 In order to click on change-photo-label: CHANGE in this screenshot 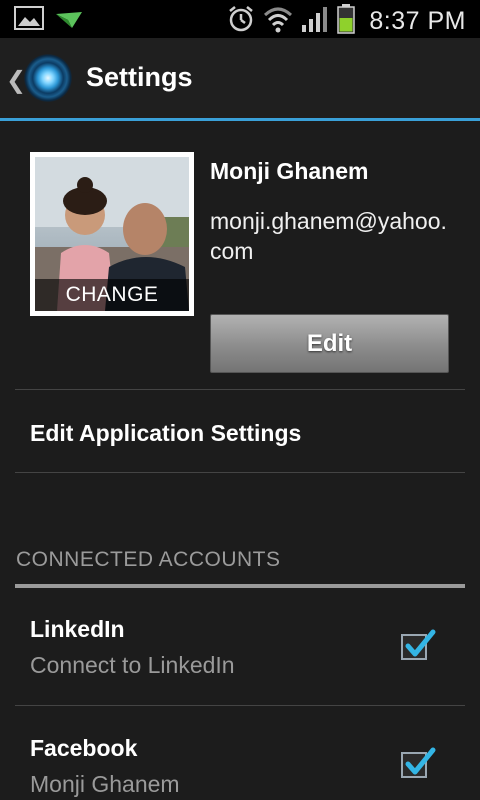, I will do `click(112, 295)`.